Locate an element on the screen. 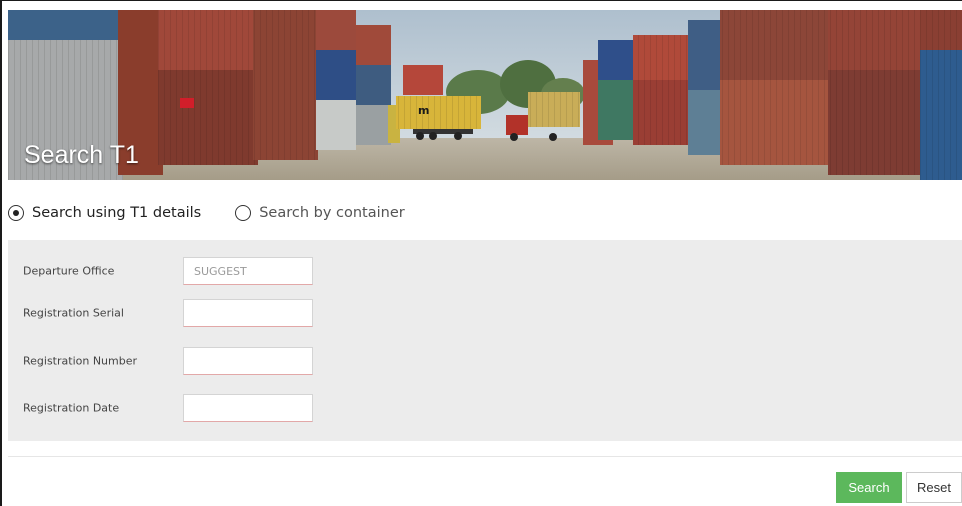  radio-selected-icon is located at coordinates (16, 213).